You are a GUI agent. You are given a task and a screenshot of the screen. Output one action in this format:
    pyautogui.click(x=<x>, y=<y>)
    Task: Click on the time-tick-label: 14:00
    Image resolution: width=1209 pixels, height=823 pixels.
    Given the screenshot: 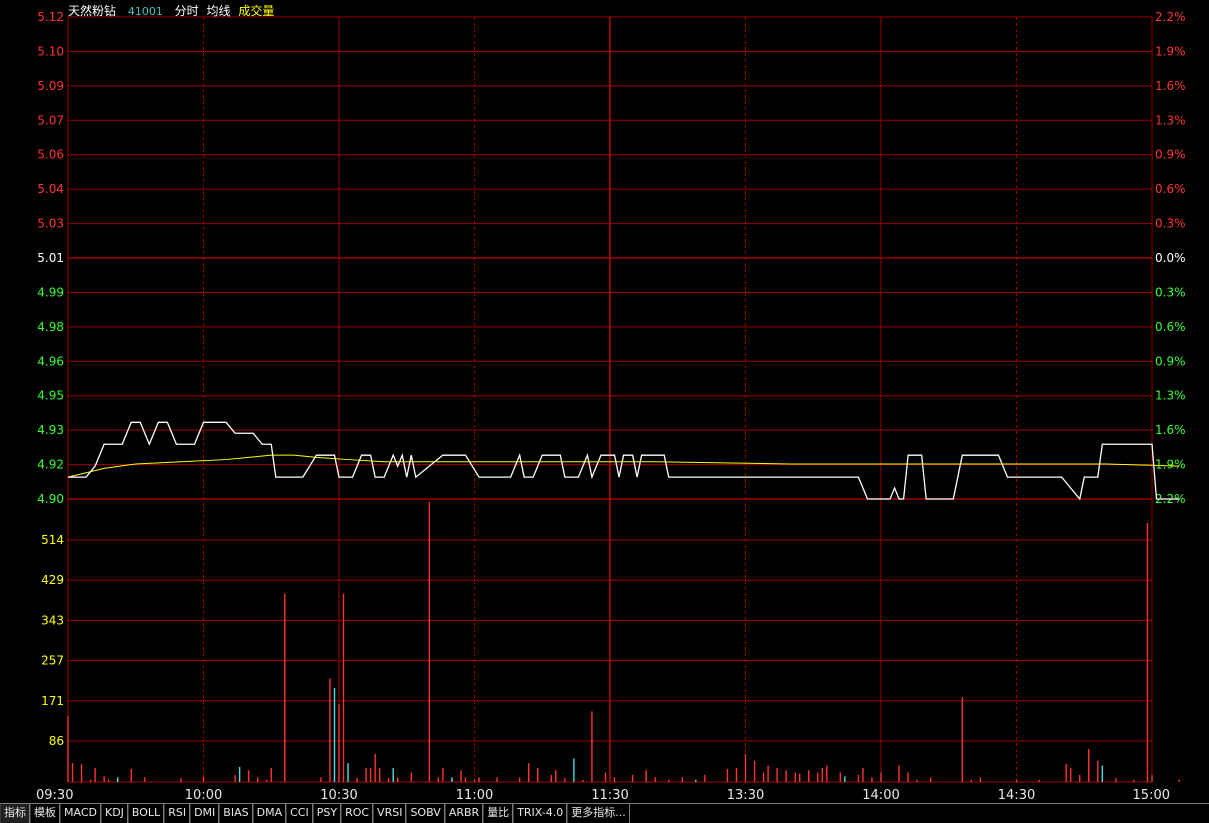 What is the action you would take?
    pyautogui.click(x=880, y=795)
    